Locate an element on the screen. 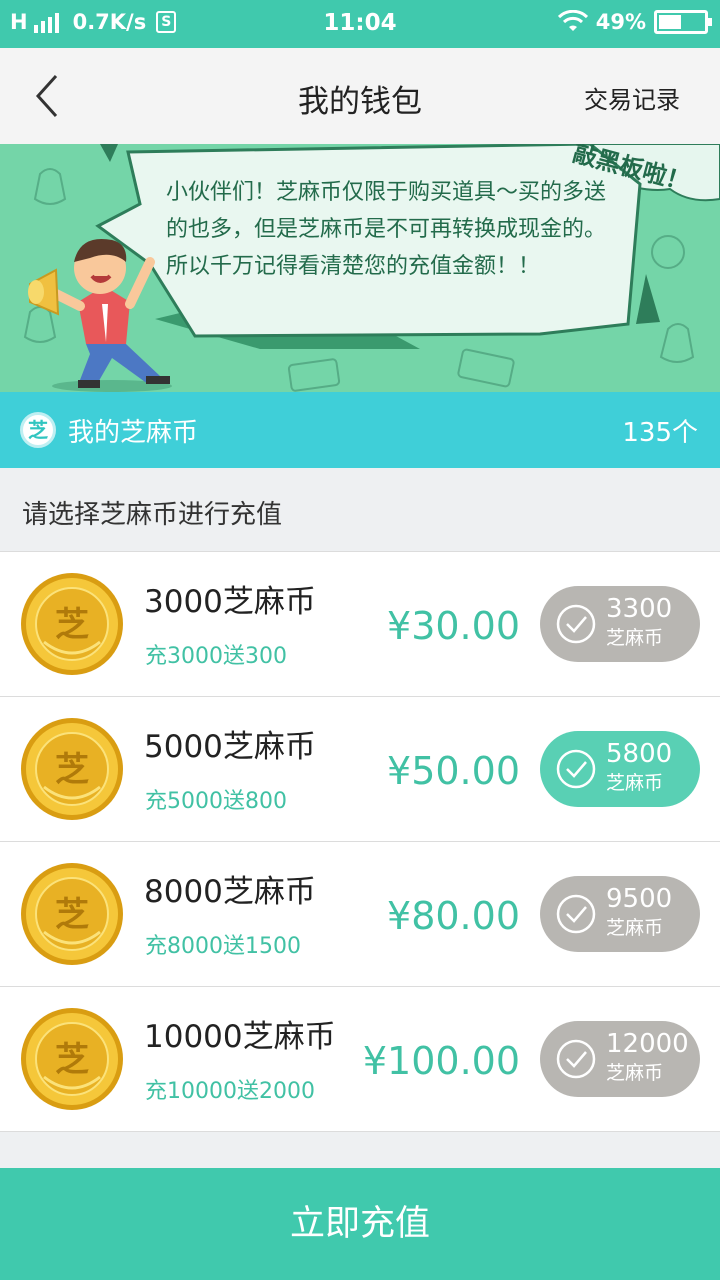  package-price: ¥80.00 is located at coordinates (453, 916).